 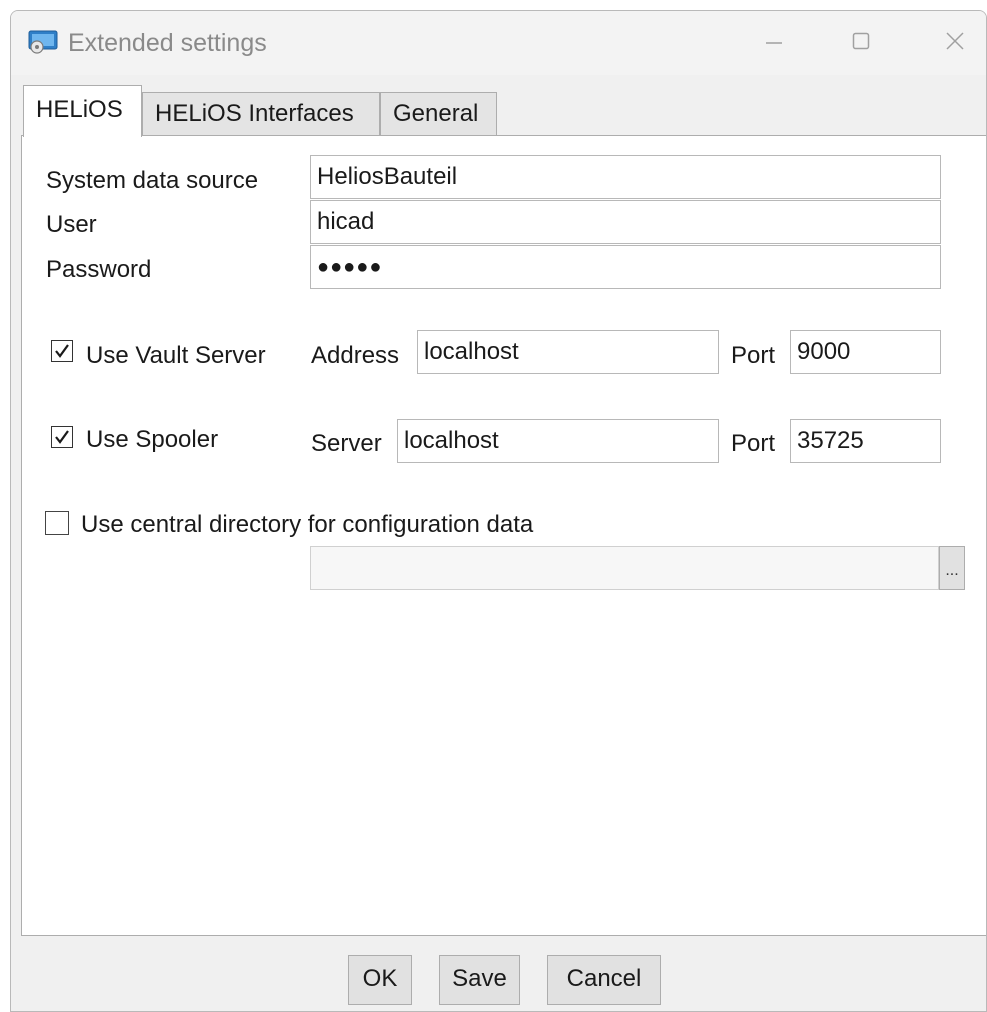 I want to click on tab-general: General, so click(x=438, y=114).